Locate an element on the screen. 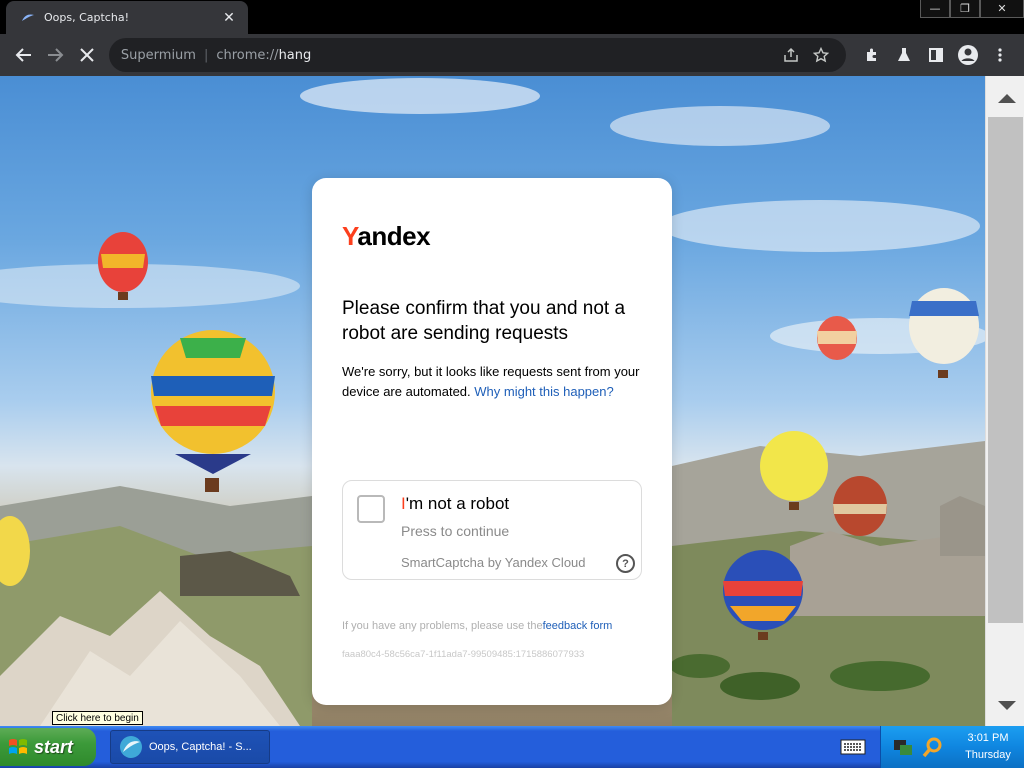 This screenshot has height=768, width=1024. bookmark-button is located at coordinates (821, 55).